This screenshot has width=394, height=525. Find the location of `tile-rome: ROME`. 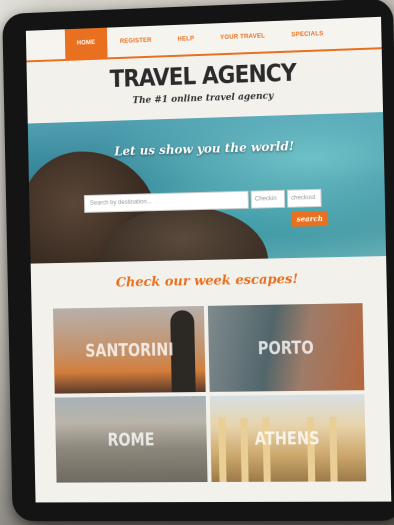

tile-rome: ROME is located at coordinates (131, 439).